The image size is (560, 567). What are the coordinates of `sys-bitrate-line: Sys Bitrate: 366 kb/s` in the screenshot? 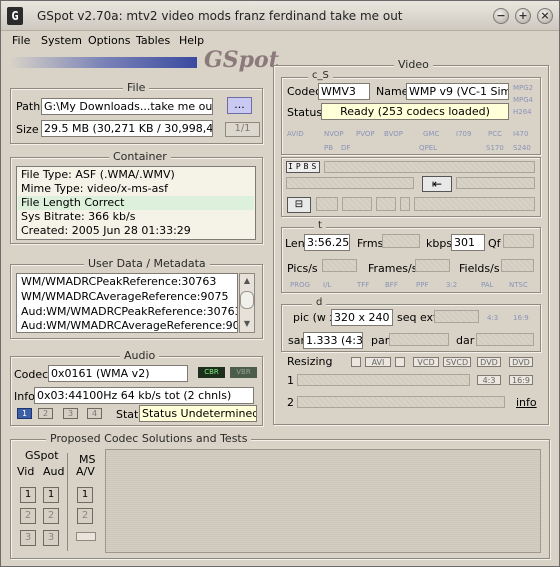 It's located at (78, 216).